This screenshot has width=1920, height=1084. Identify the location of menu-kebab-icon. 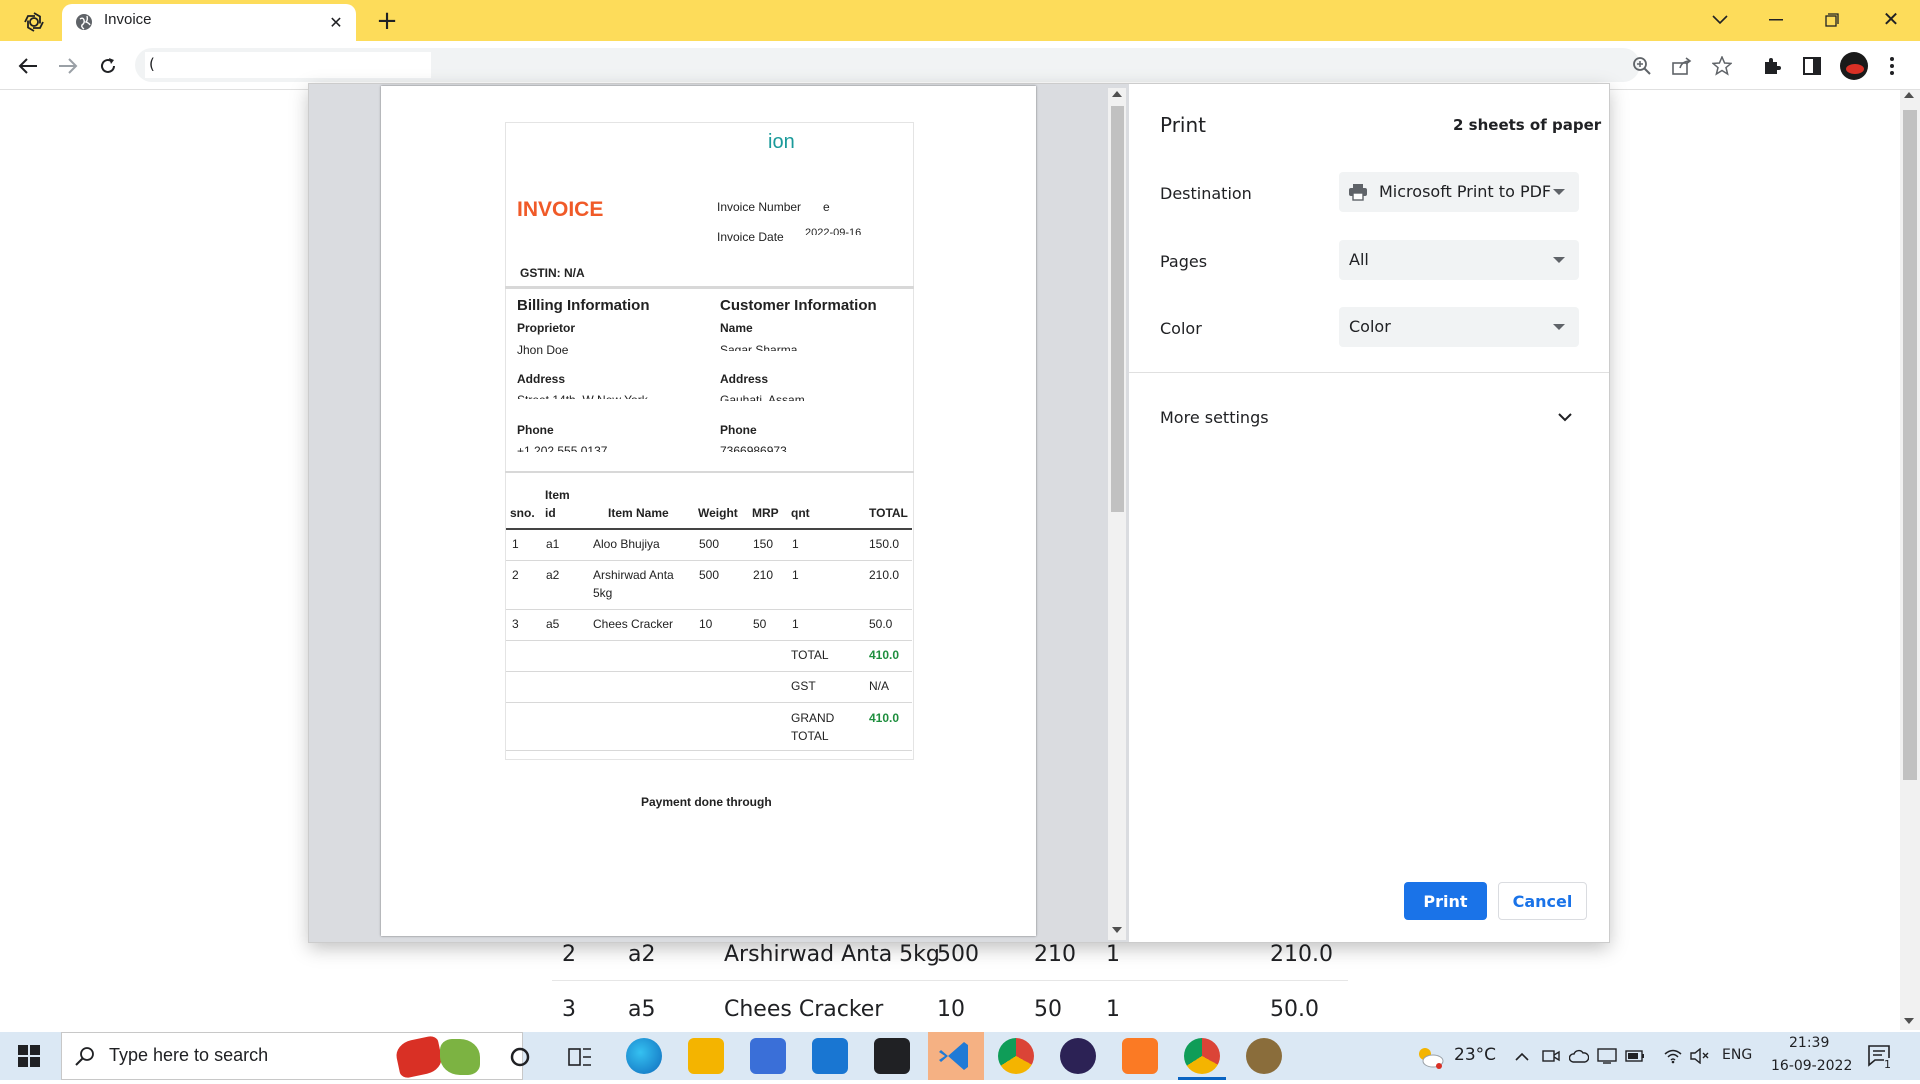
(1892, 66).